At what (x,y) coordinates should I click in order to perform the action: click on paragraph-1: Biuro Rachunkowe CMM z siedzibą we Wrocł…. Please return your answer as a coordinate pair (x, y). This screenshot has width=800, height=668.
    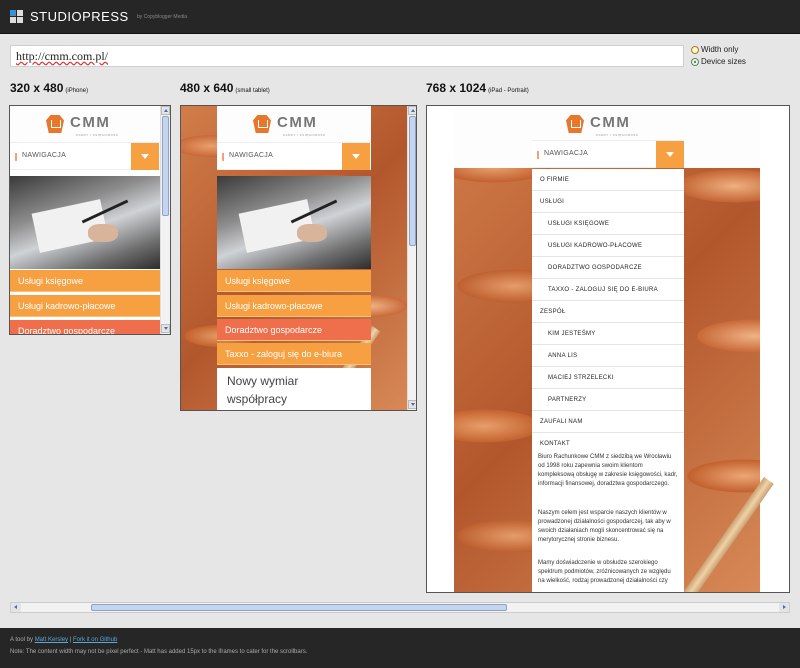
    Looking at the image, I should click on (608, 470).